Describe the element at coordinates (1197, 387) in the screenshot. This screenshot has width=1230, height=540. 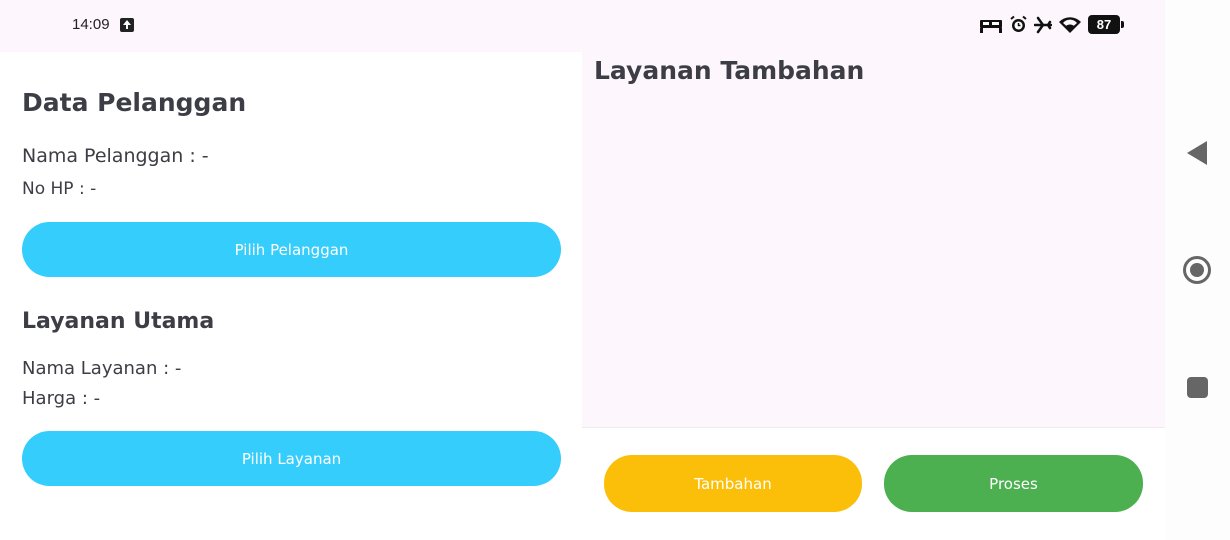
I see `recents-icon` at that location.